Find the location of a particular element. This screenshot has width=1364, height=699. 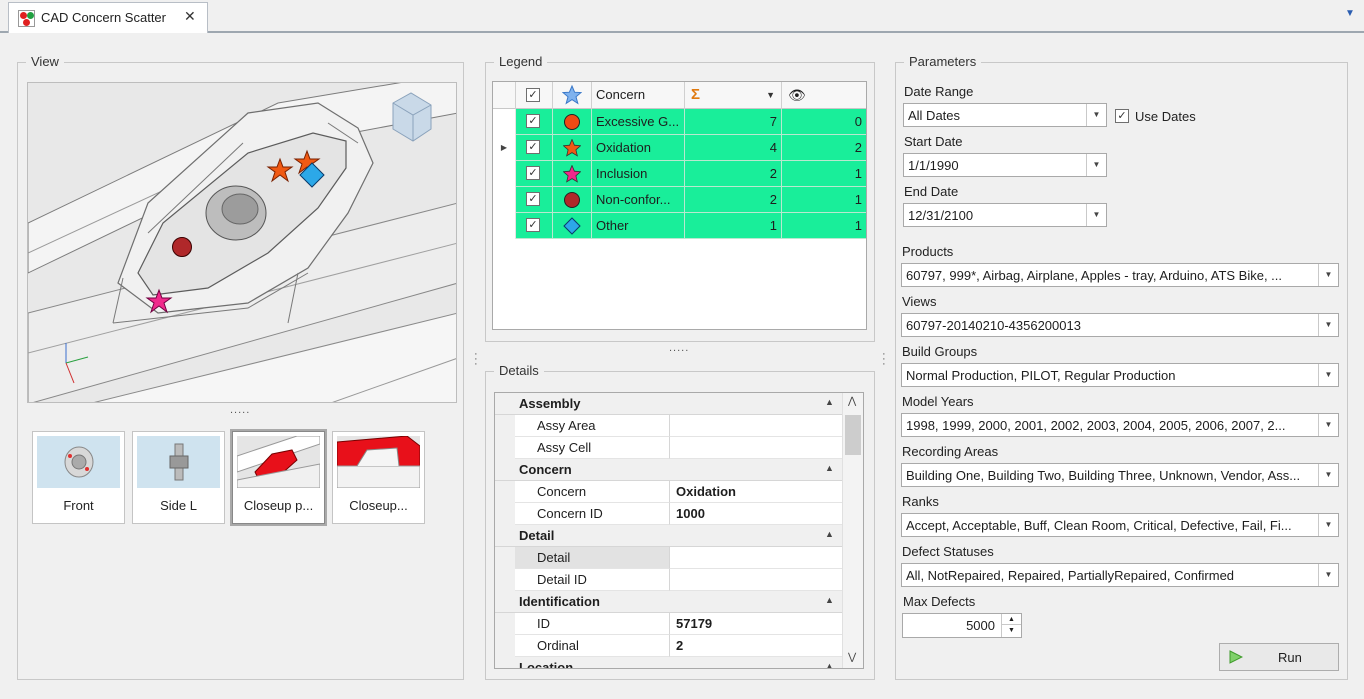

total-column-header: Σ ▼ is located at coordinates (733, 95).